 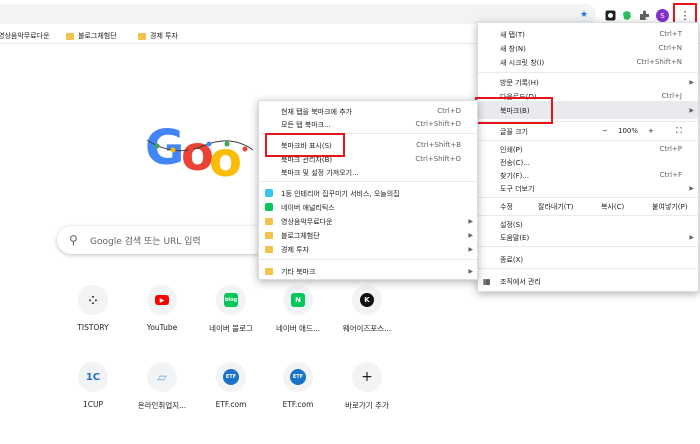 What do you see at coordinates (307, 222) in the screenshot?
I see `menu-label: 영상음악무료다운` at bounding box center [307, 222].